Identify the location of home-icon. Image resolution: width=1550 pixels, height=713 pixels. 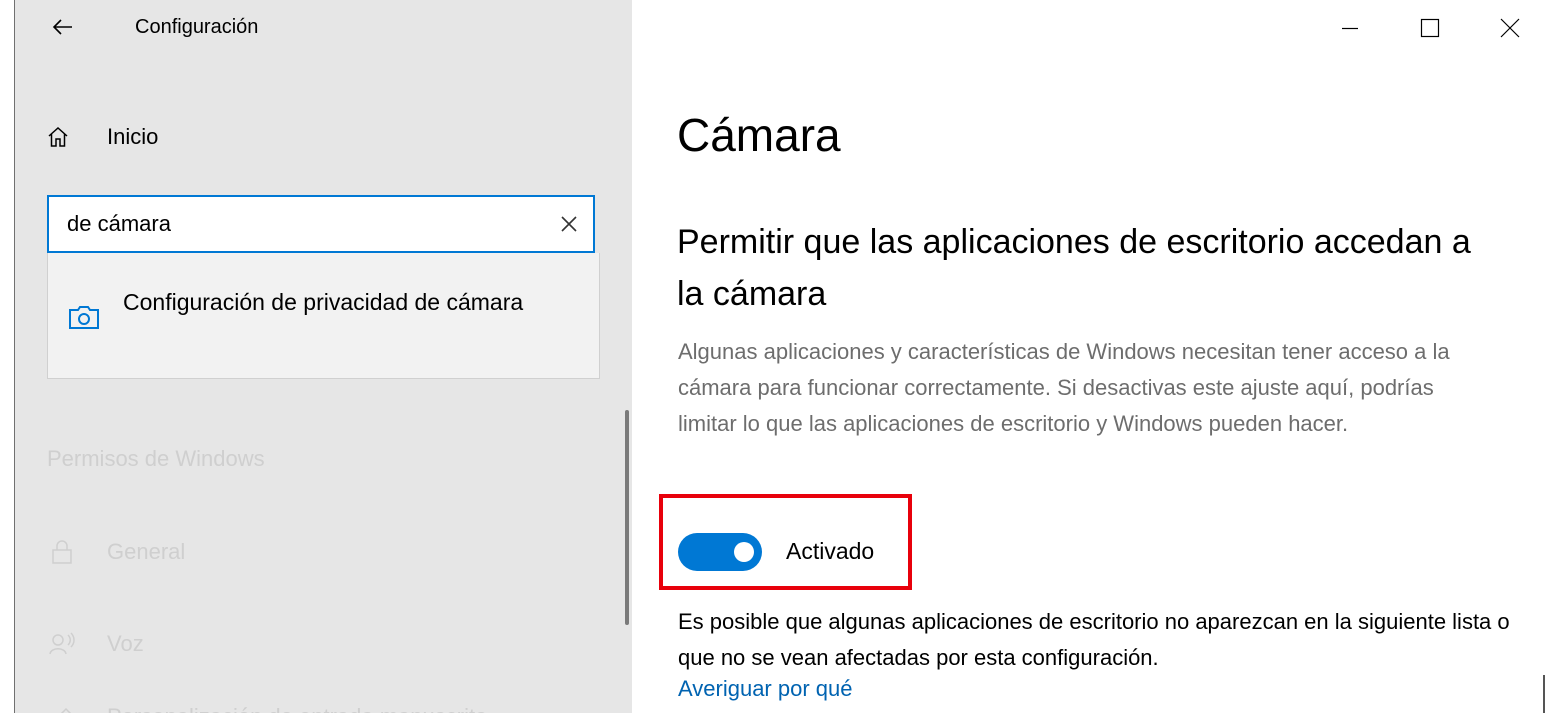
(58, 137).